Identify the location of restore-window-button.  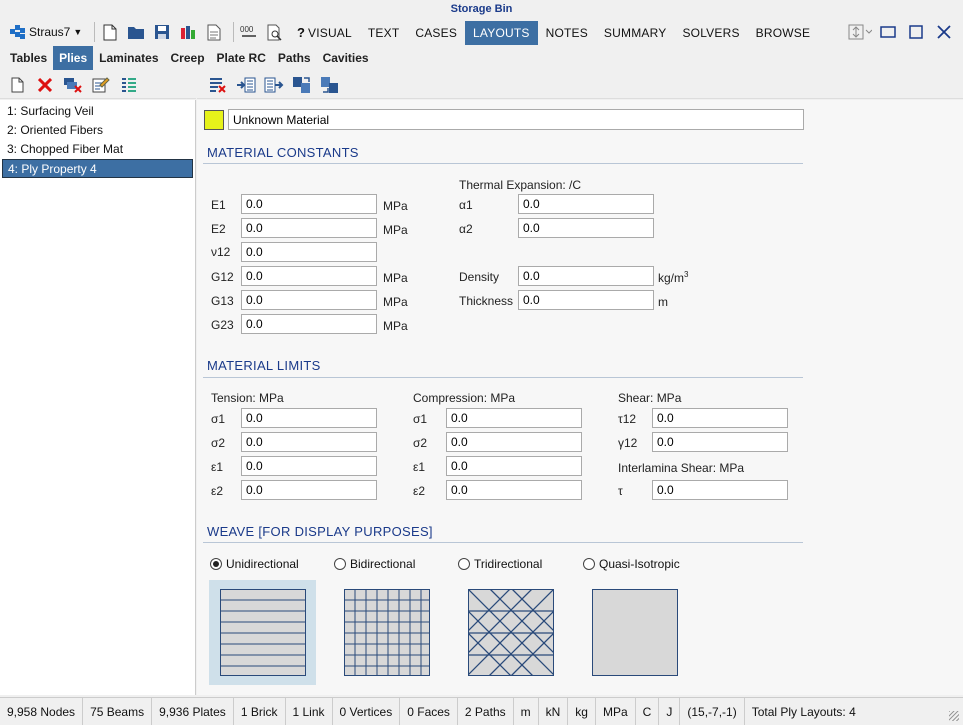
(888, 32).